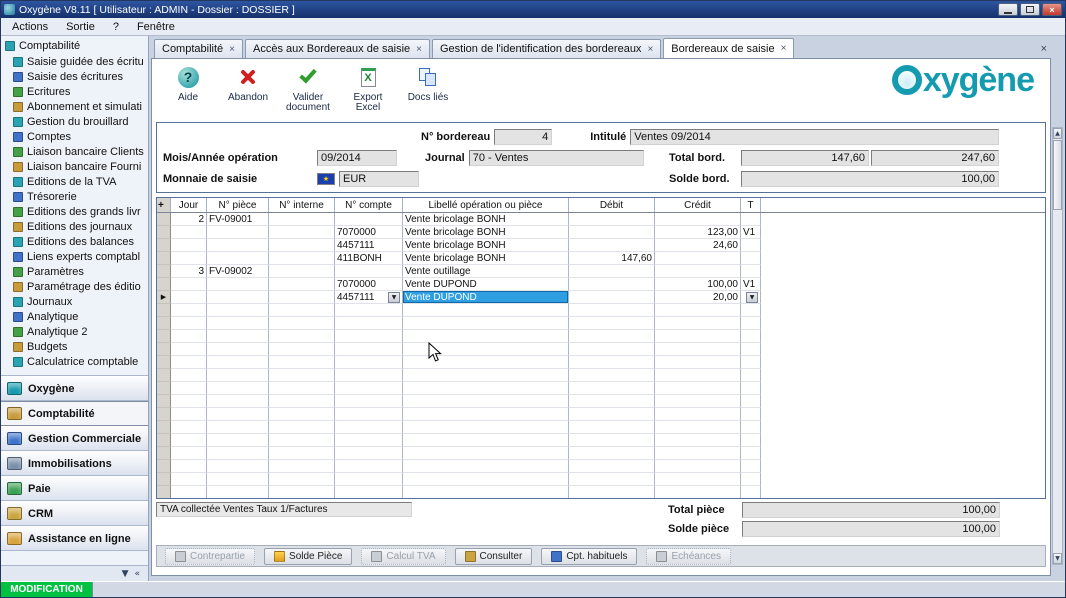 The height and width of the screenshot is (598, 1066). Describe the element at coordinates (74, 301) in the screenshot. I see `sidebar-item-journaux: Journaux` at that location.